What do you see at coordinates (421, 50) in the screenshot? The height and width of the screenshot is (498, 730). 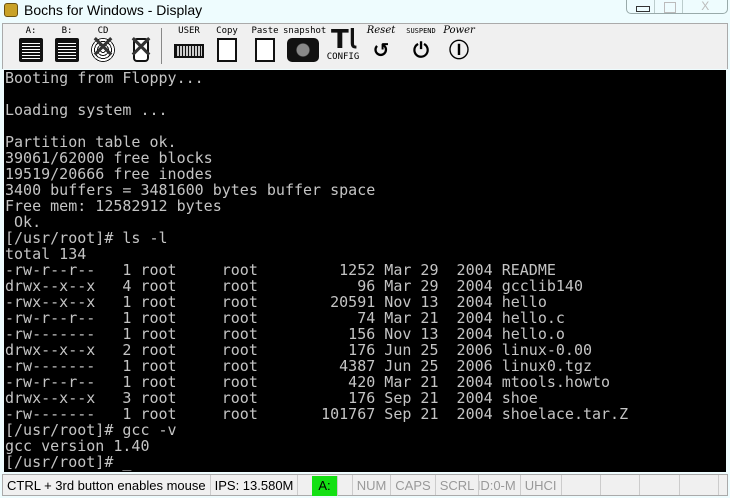 I see `suspend-icon: ⏻` at bounding box center [421, 50].